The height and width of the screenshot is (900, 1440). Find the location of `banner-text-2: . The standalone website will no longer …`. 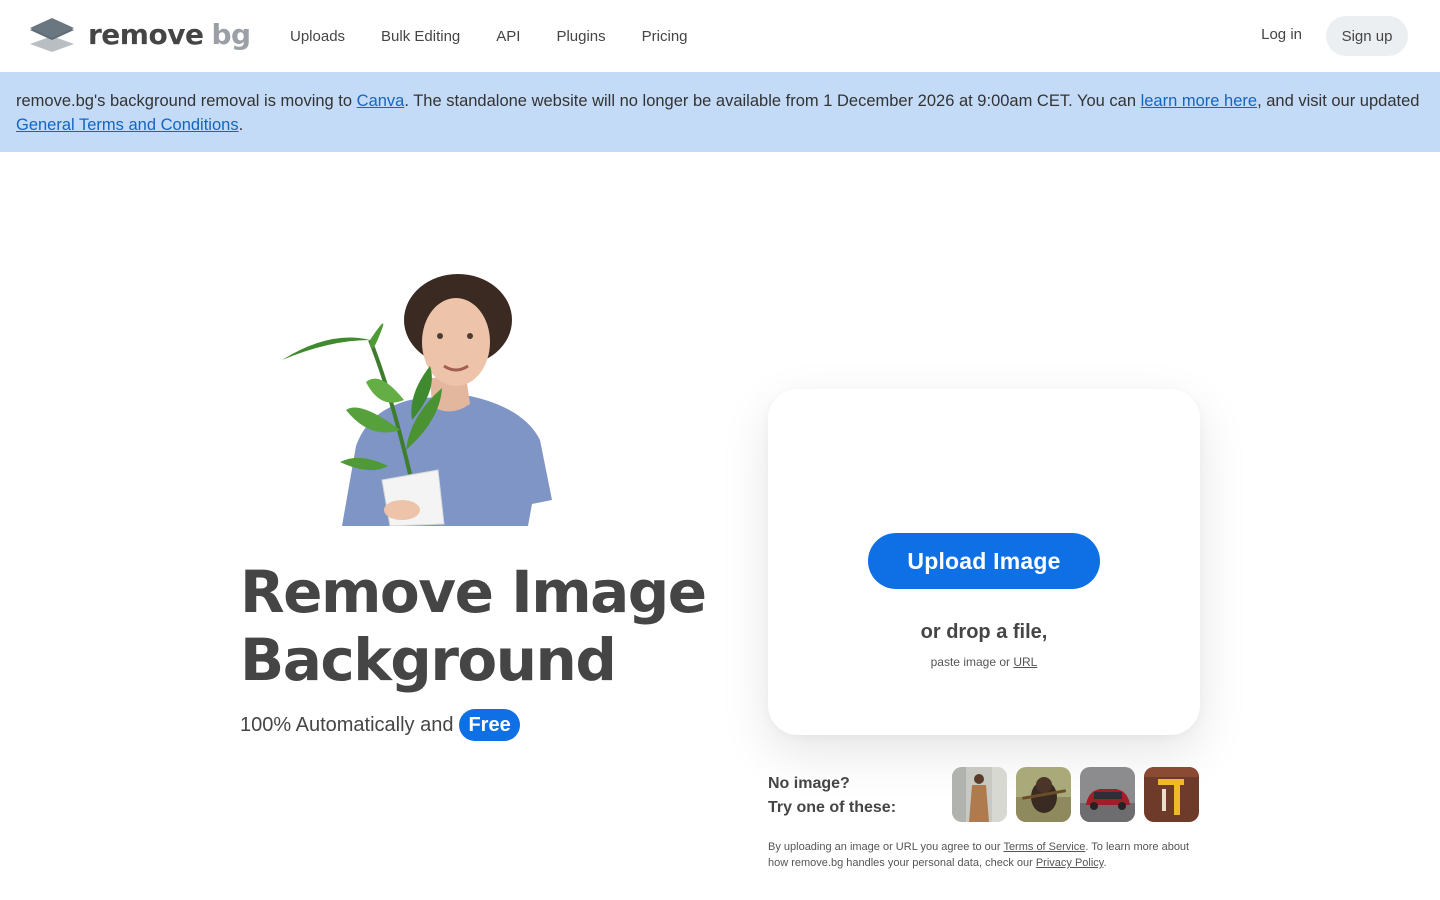

banner-text-2: . The standalone website will no longer … is located at coordinates (772, 101).